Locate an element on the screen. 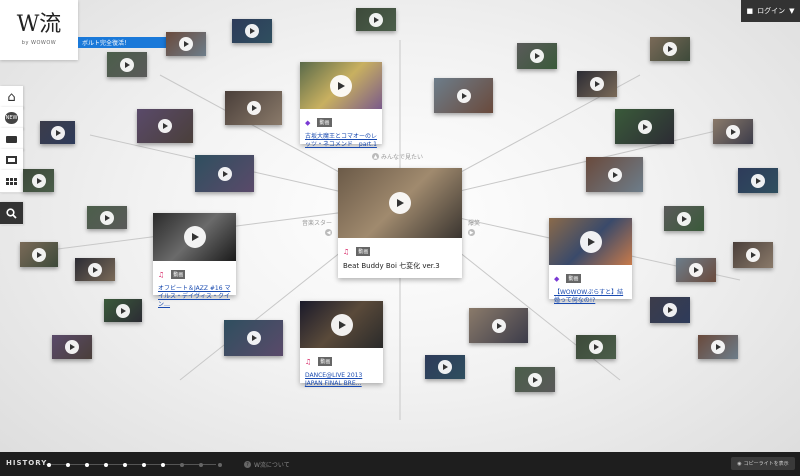  sidebar-item-genre is located at coordinates (11, 139).